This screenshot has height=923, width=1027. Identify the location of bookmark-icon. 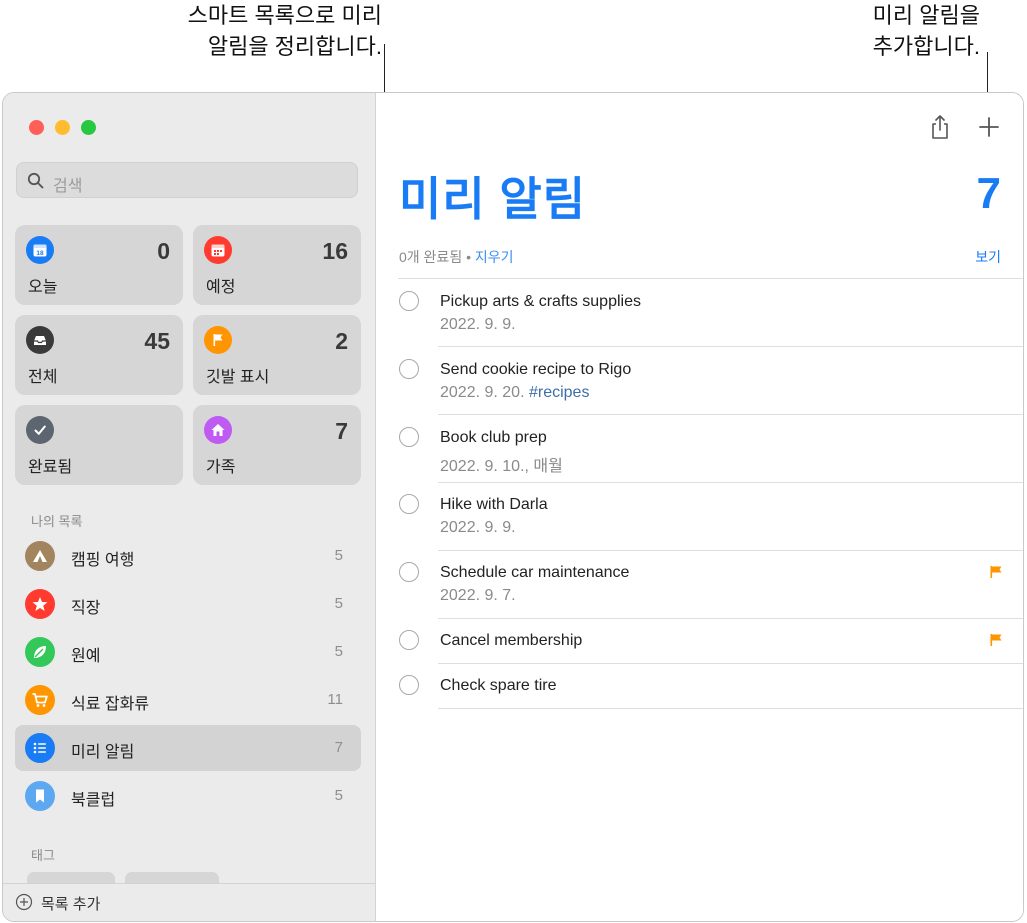
(40, 796).